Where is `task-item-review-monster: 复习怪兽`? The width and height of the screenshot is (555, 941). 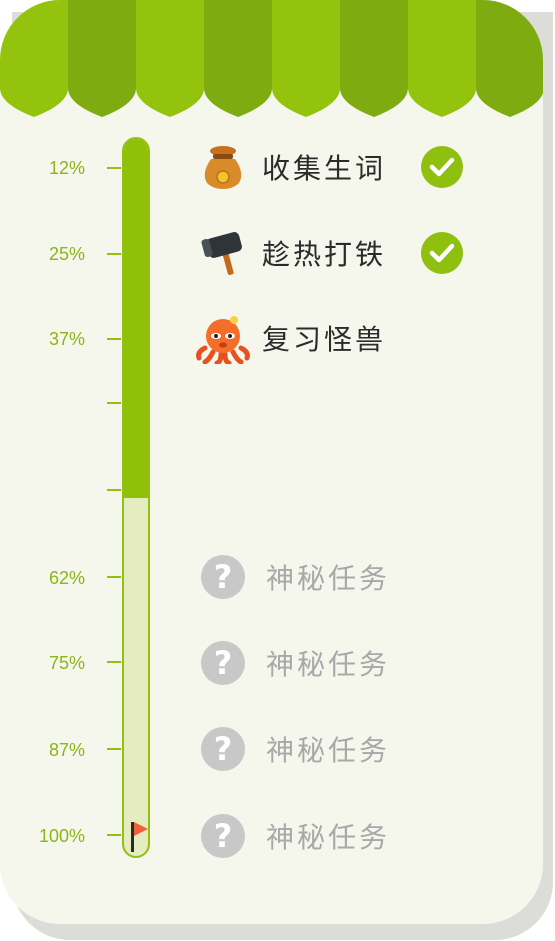 task-item-review-monster: 复习怪兽 is located at coordinates (290, 338).